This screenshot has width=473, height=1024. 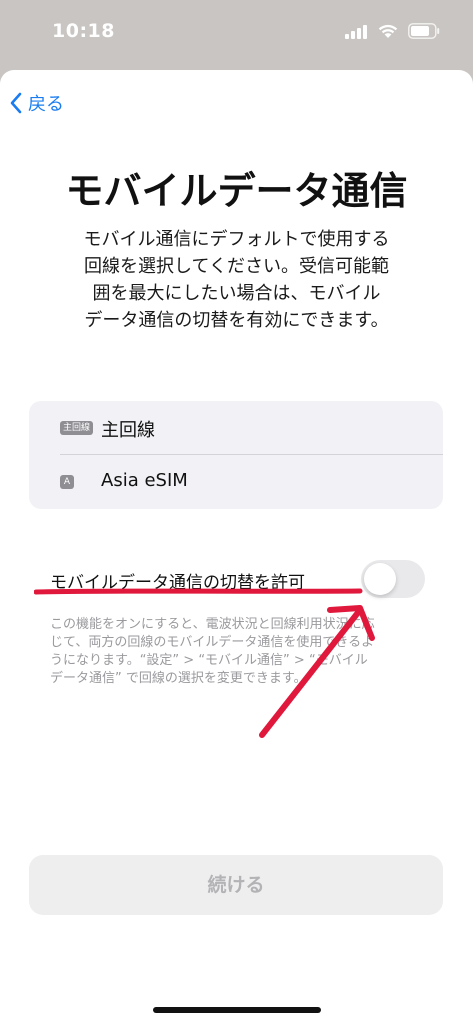 I want to click on line-list: 主回線 主回線 A Asia eSIM, so click(x=236, y=455).